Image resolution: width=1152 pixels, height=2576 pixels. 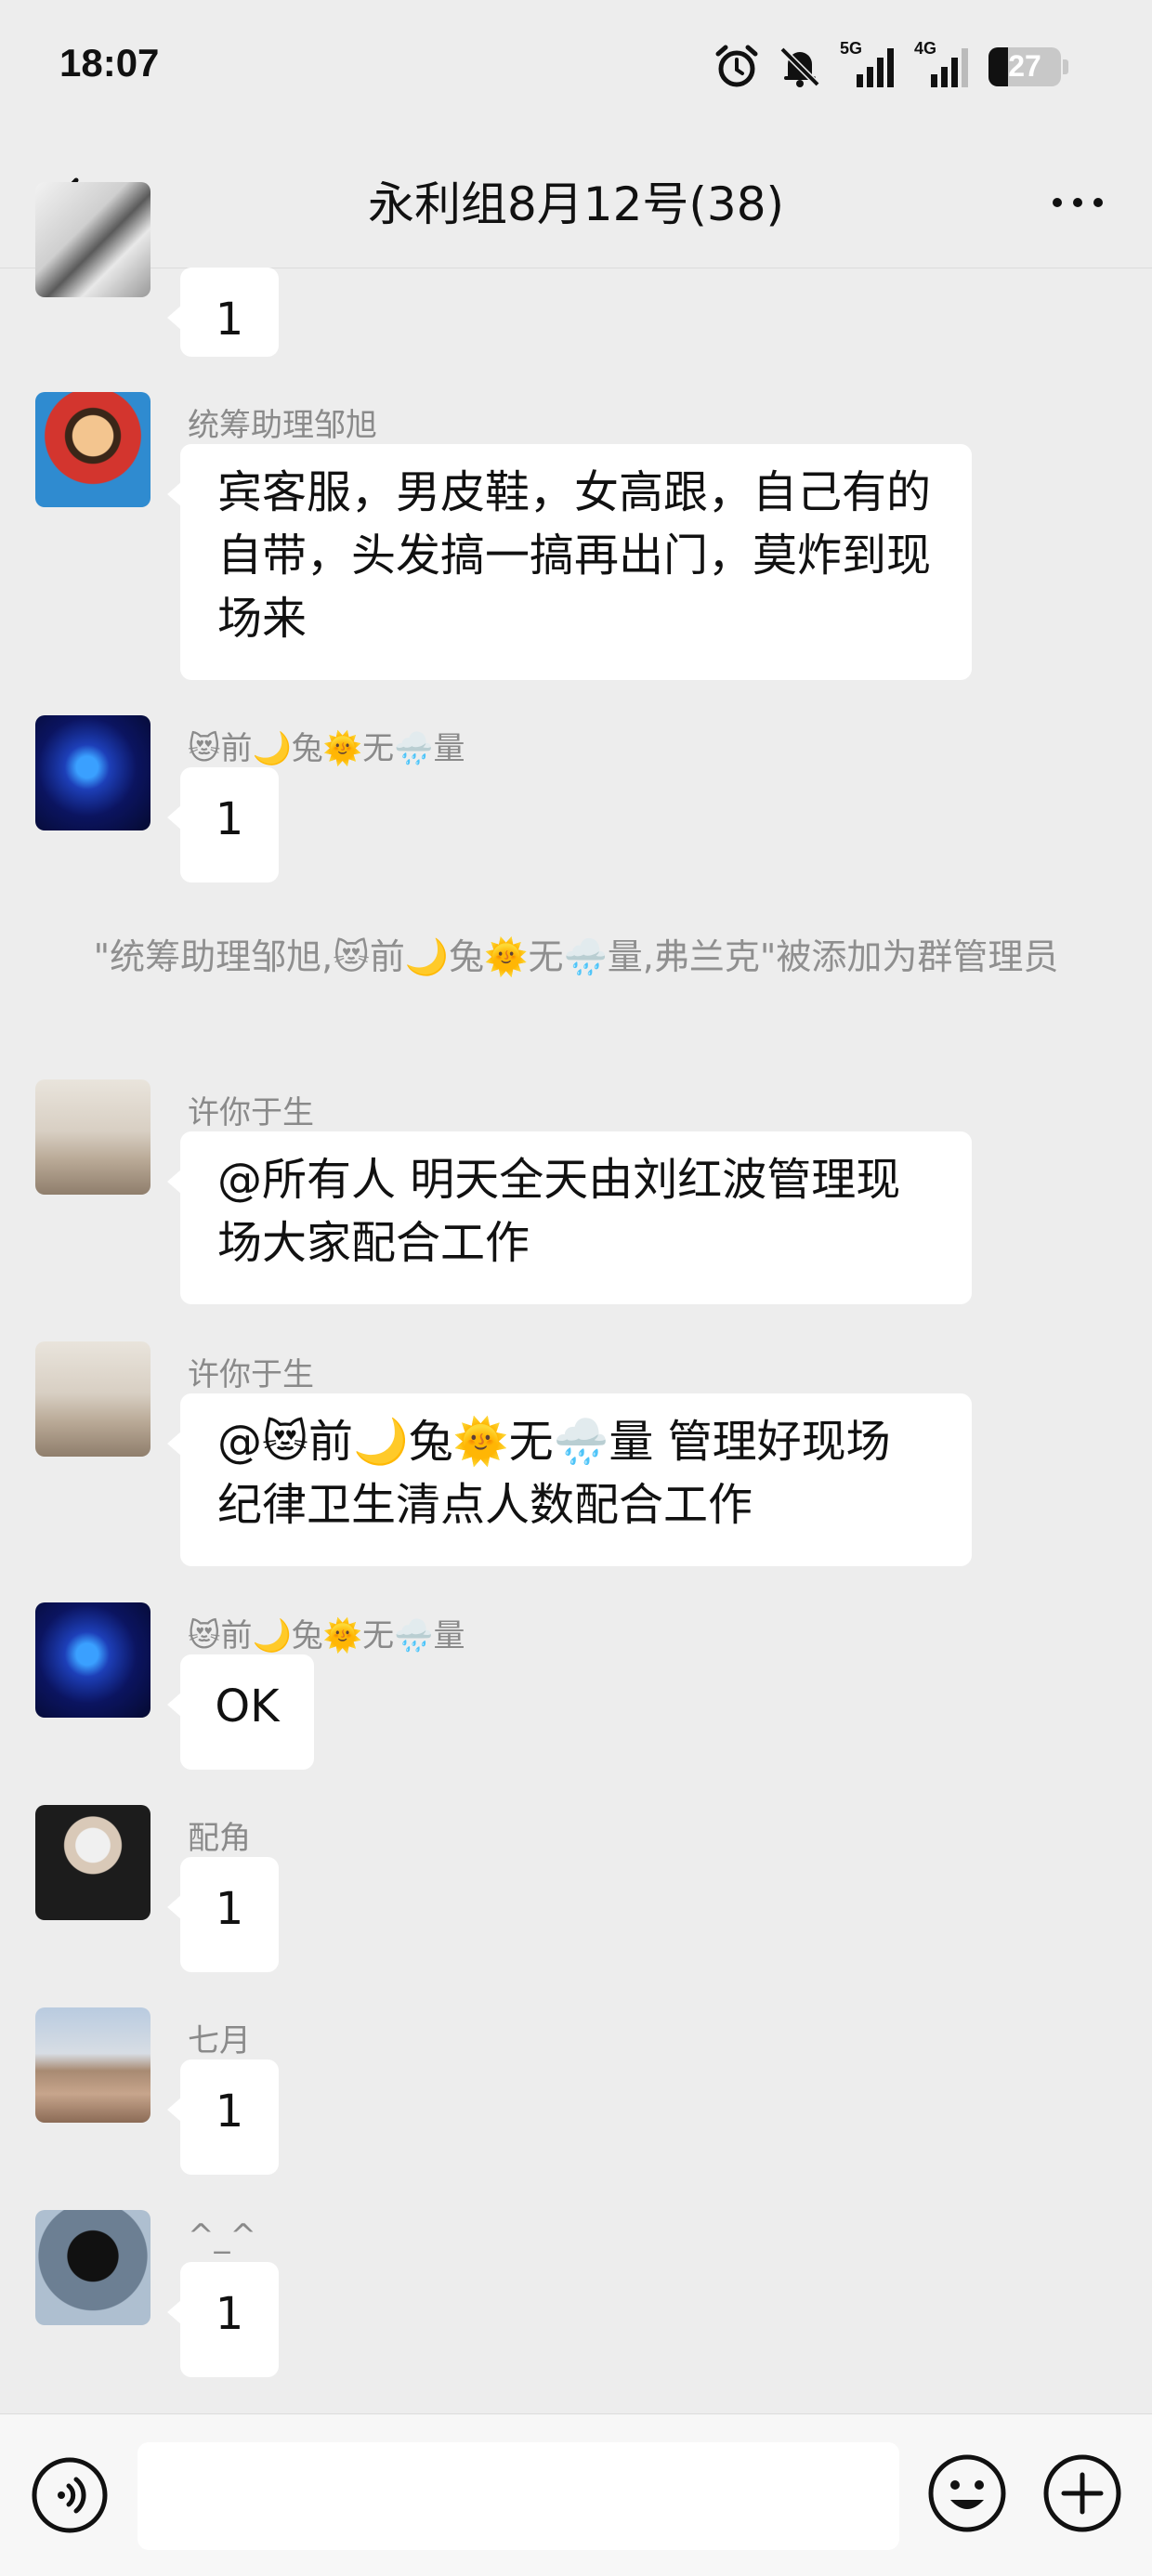 I want to click on emoji-button, so click(x=967, y=2493).